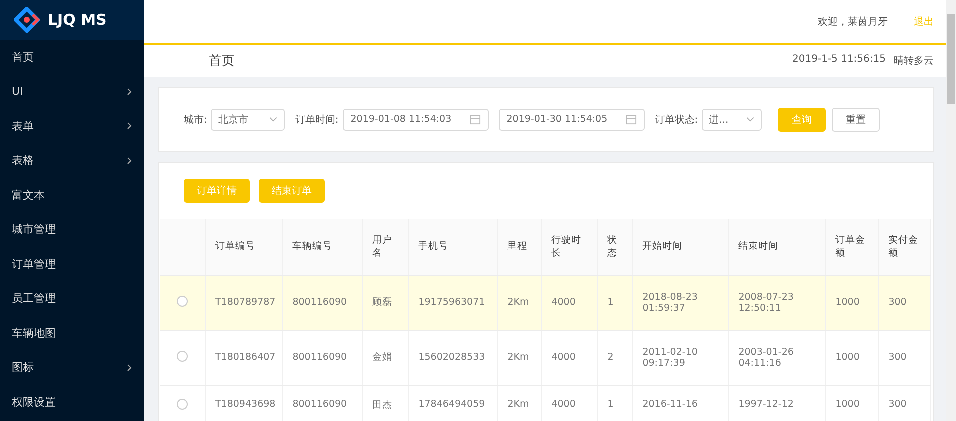  I want to click on header-cell: 订单编号, so click(243, 247).